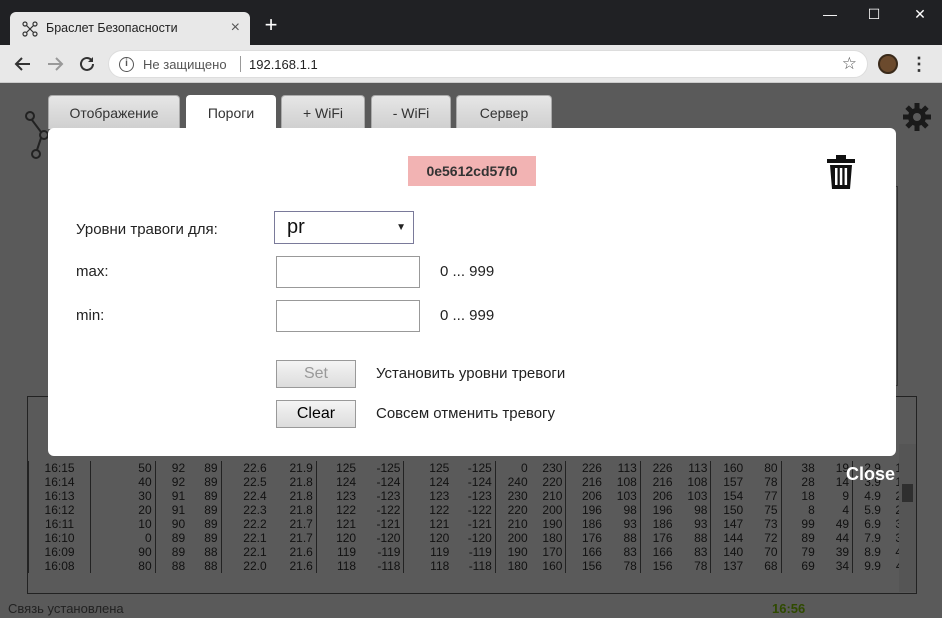 This screenshot has height=618, width=942. What do you see at coordinates (92, 271) in the screenshot?
I see `max-label: max:` at bounding box center [92, 271].